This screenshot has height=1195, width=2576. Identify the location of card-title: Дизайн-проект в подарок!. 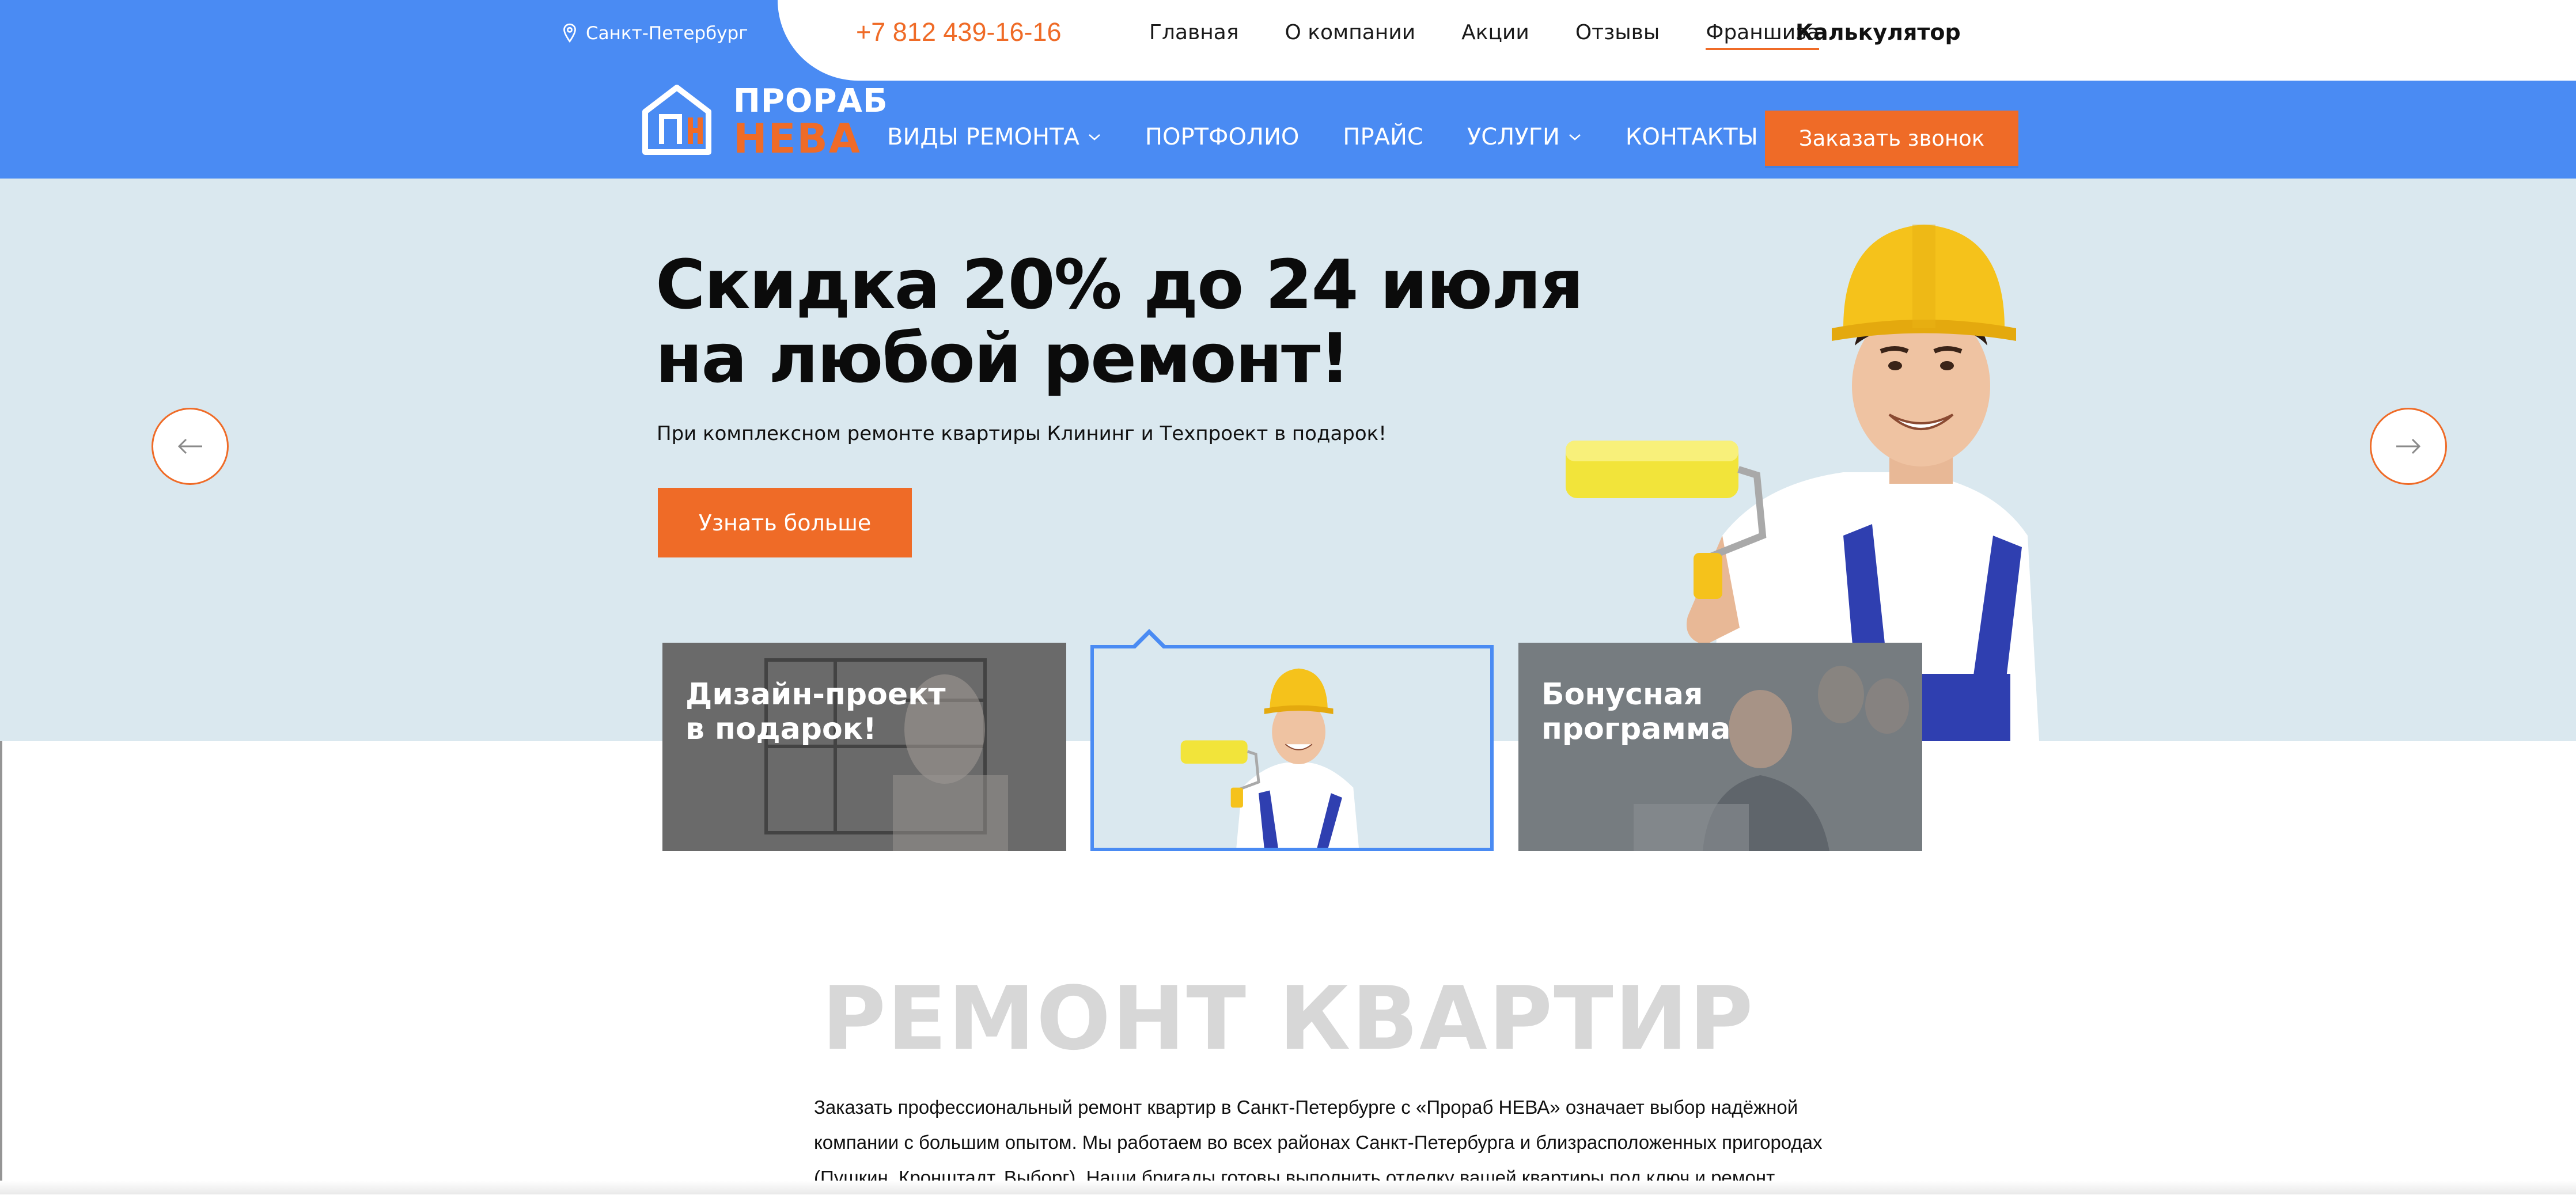
(815, 711).